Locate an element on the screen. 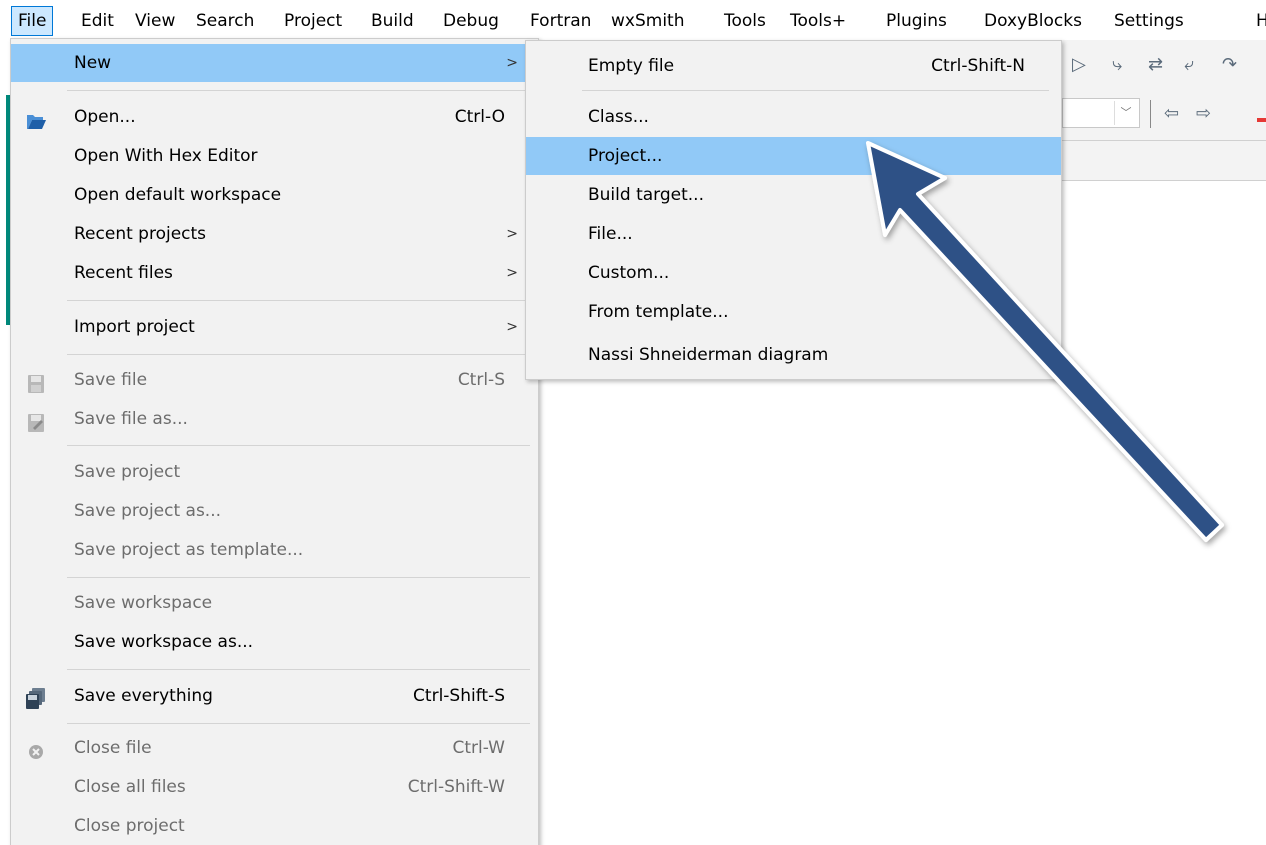 Image resolution: width=1266 pixels, height=845 pixels. menu-item-close-project: Close project is located at coordinates (274, 826).